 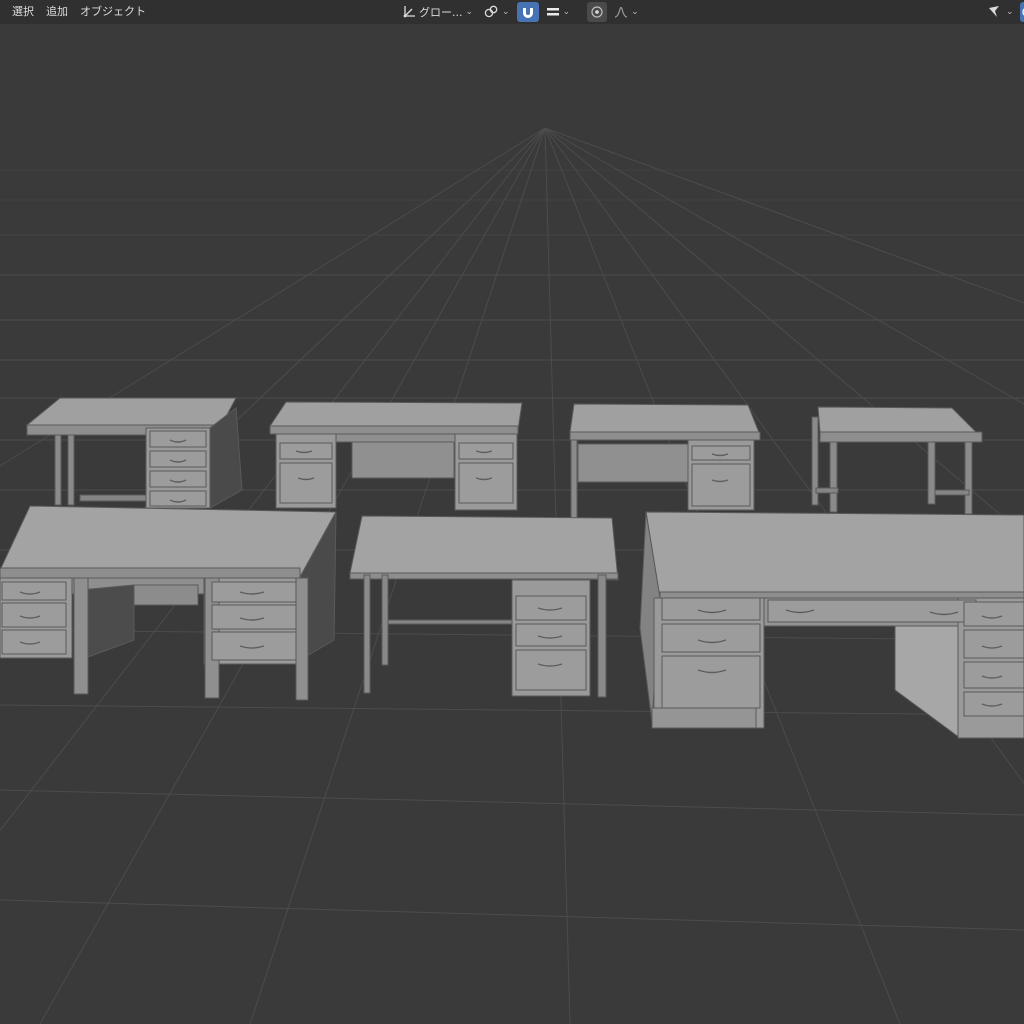 I want to click on viewport-header: 選択 追加 オブジェクト グロー... ⌄ ⌄ ⌄ ⌄ ⌄, so click(x=512, y=12).